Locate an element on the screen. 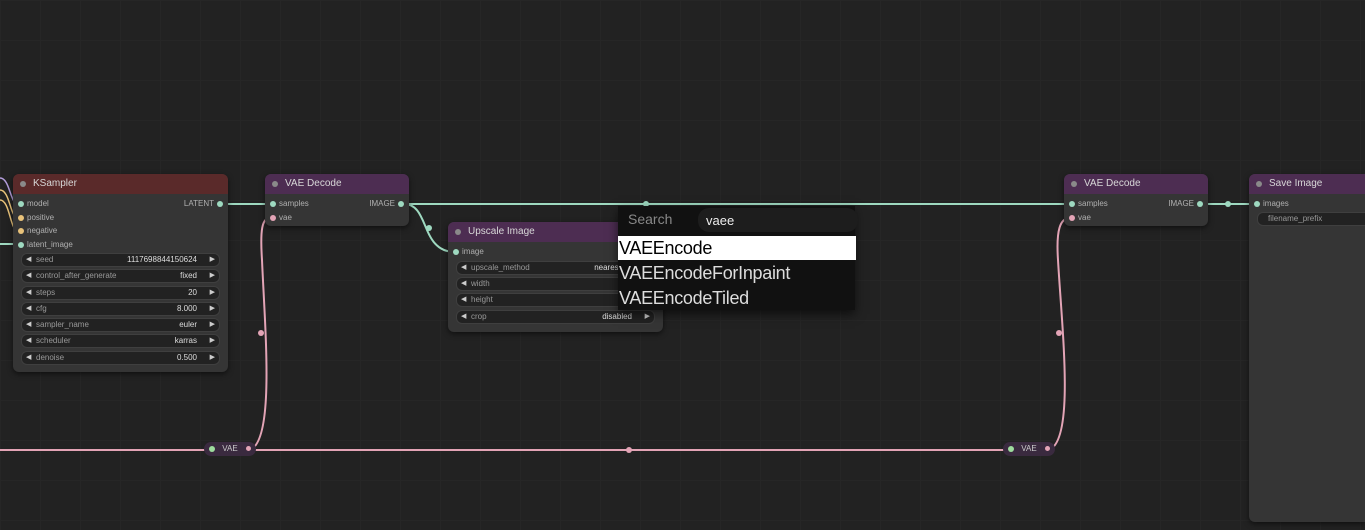  search-label: Search is located at coordinates (650, 219).